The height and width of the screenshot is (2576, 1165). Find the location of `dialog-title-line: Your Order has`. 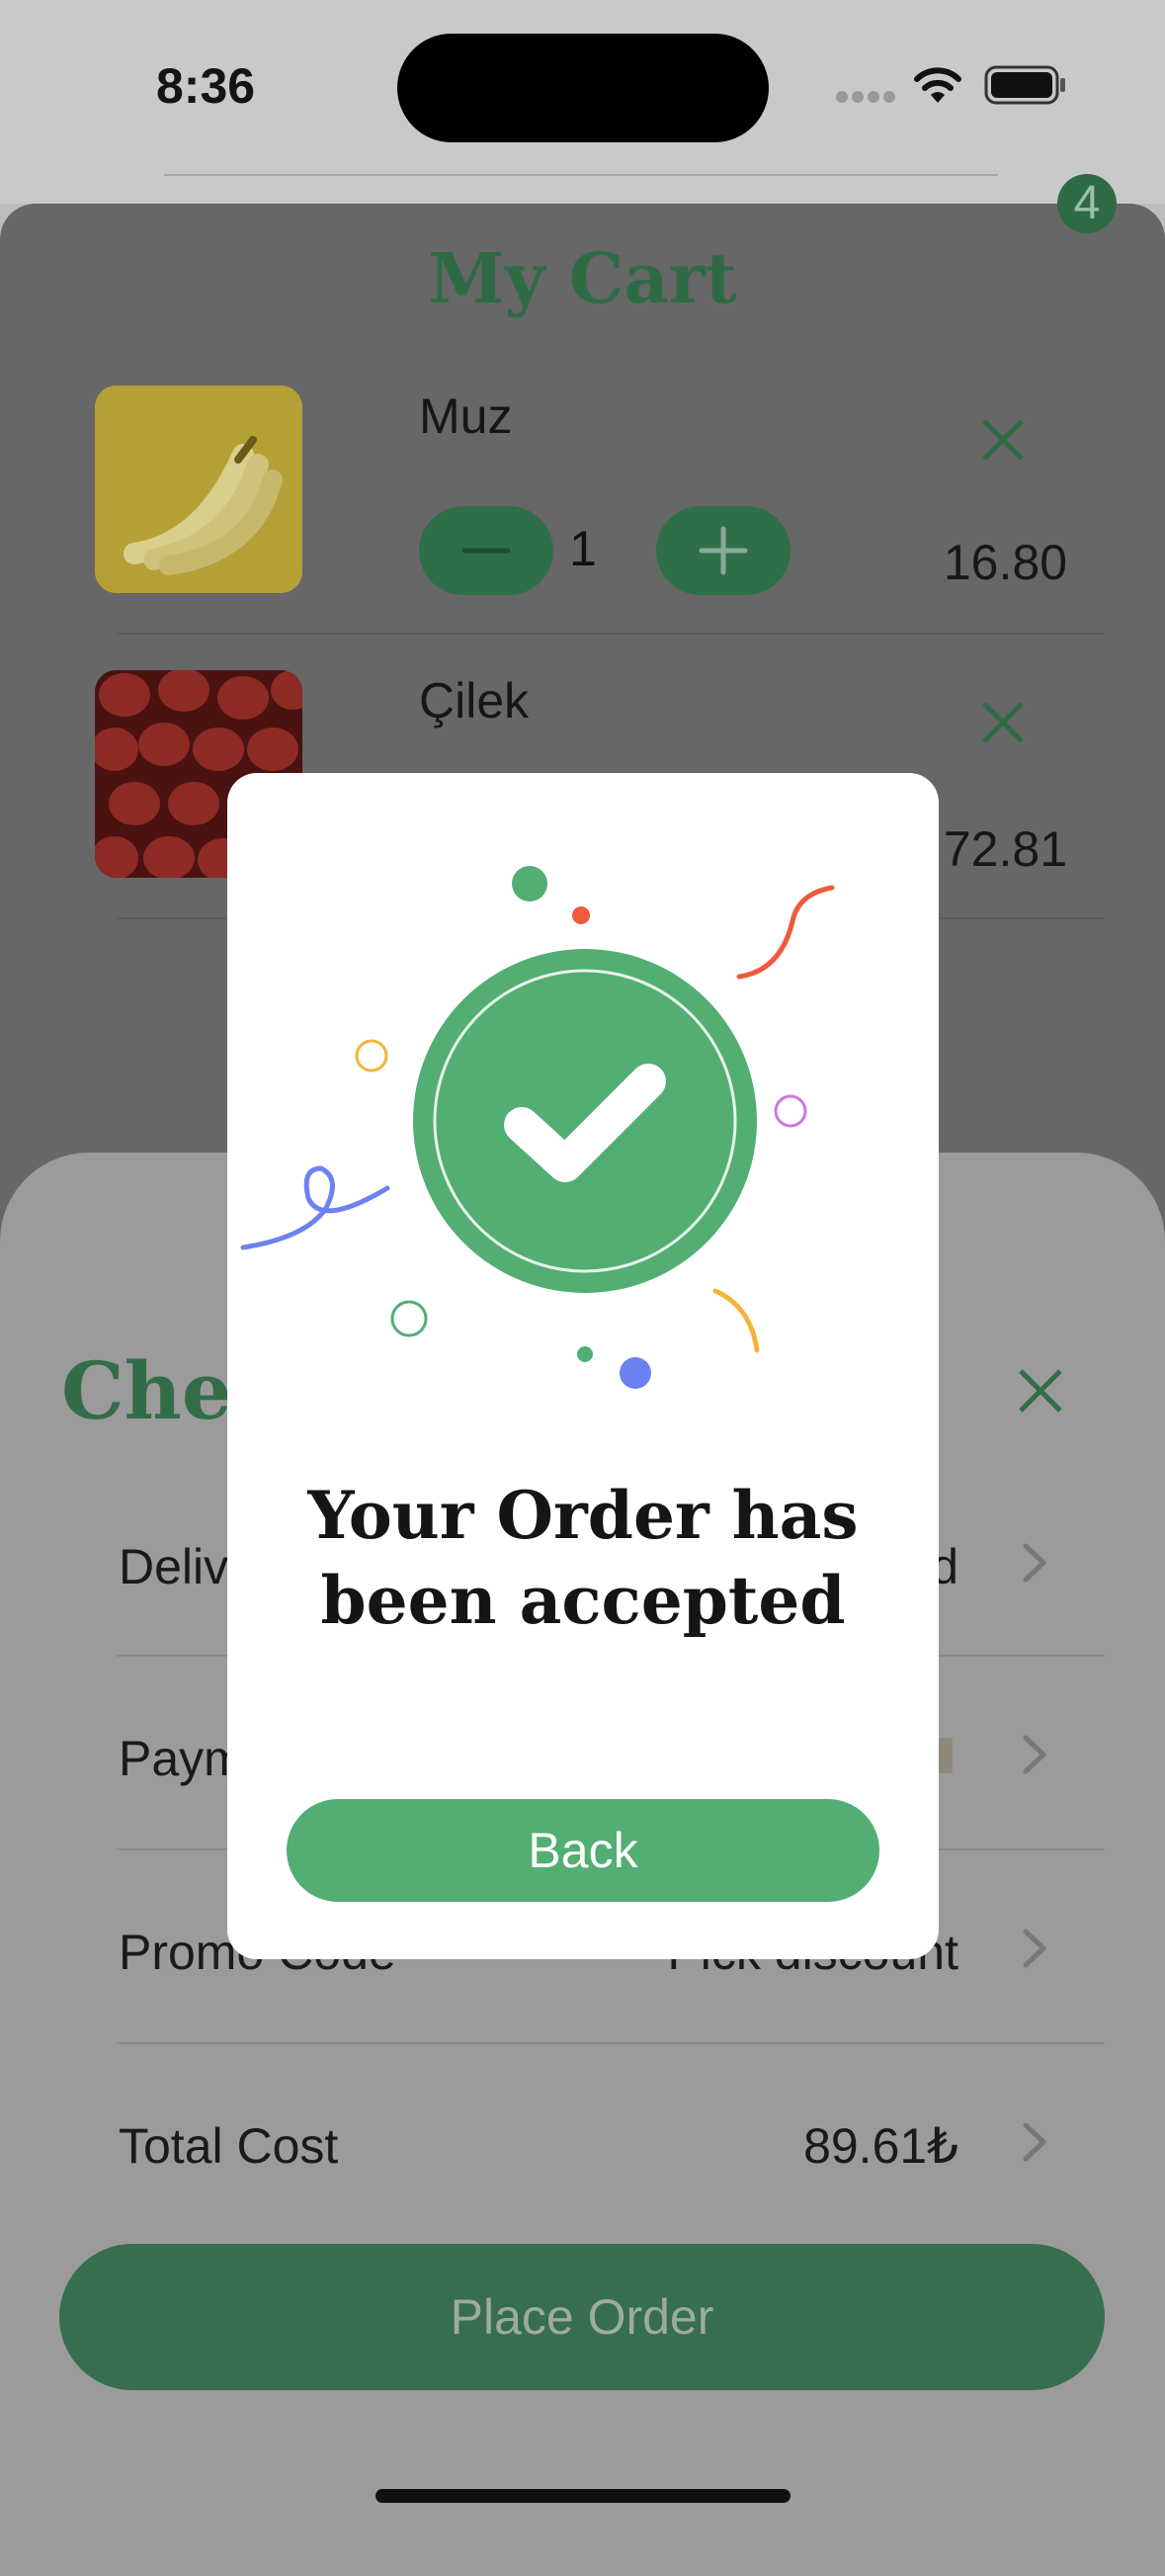

dialog-title-line: Your Order has is located at coordinates (583, 1515).